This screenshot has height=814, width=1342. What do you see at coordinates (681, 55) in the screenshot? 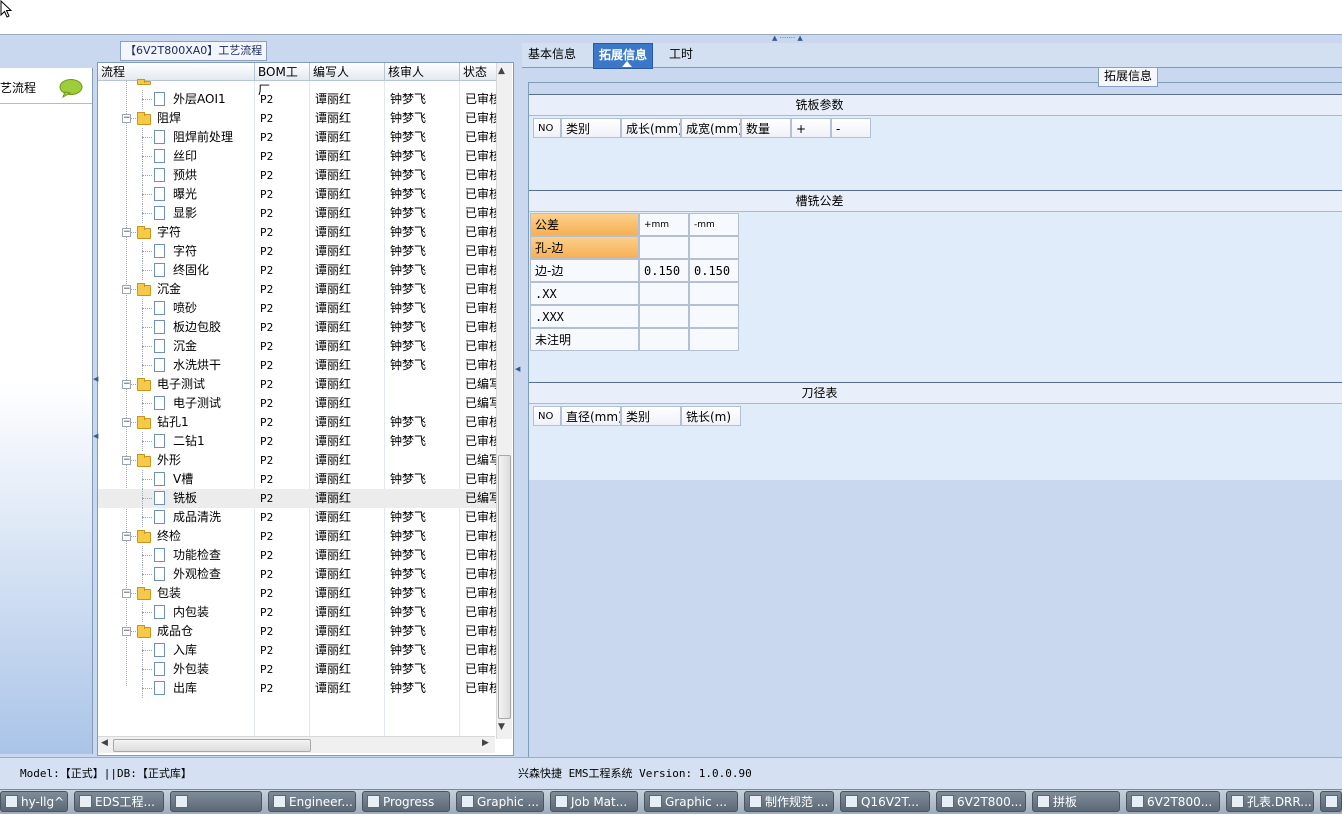
I see `tab-work-hours: 工时` at bounding box center [681, 55].